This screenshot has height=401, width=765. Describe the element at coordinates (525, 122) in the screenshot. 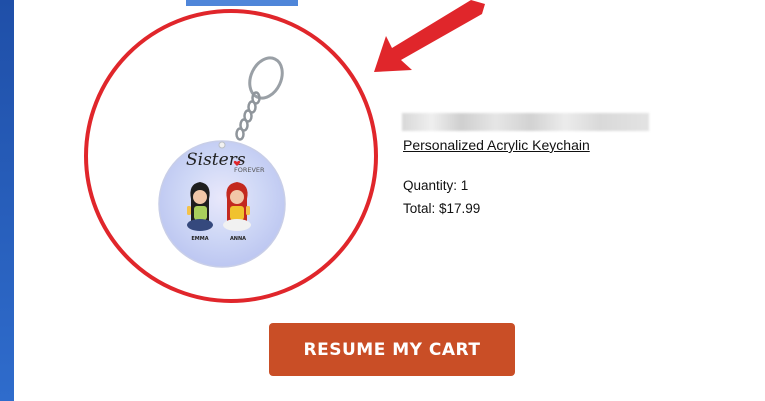

I see `blurred-customer-name` at that location.